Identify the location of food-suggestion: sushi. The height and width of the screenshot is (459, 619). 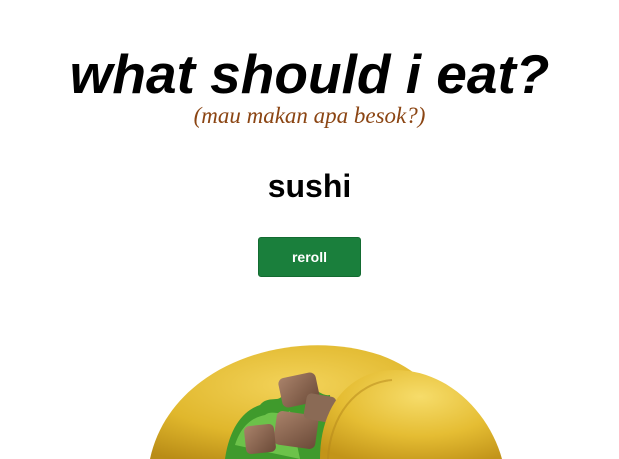
(309, 186).